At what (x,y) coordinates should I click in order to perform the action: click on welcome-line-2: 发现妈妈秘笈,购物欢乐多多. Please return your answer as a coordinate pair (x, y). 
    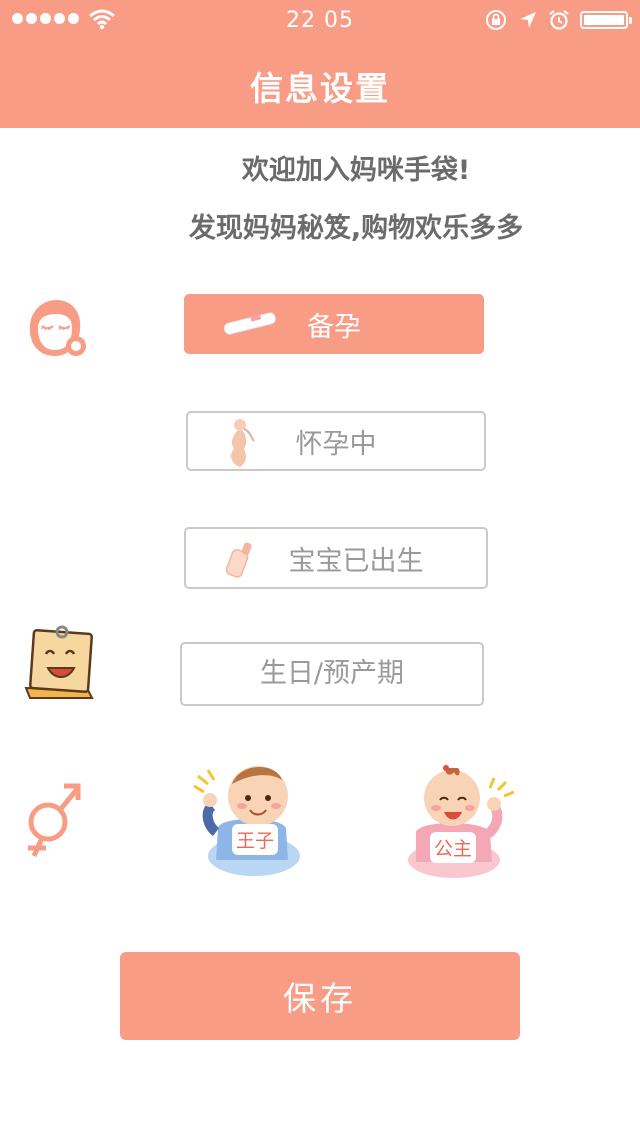
    Looking at the image, I should click on (356, 228).